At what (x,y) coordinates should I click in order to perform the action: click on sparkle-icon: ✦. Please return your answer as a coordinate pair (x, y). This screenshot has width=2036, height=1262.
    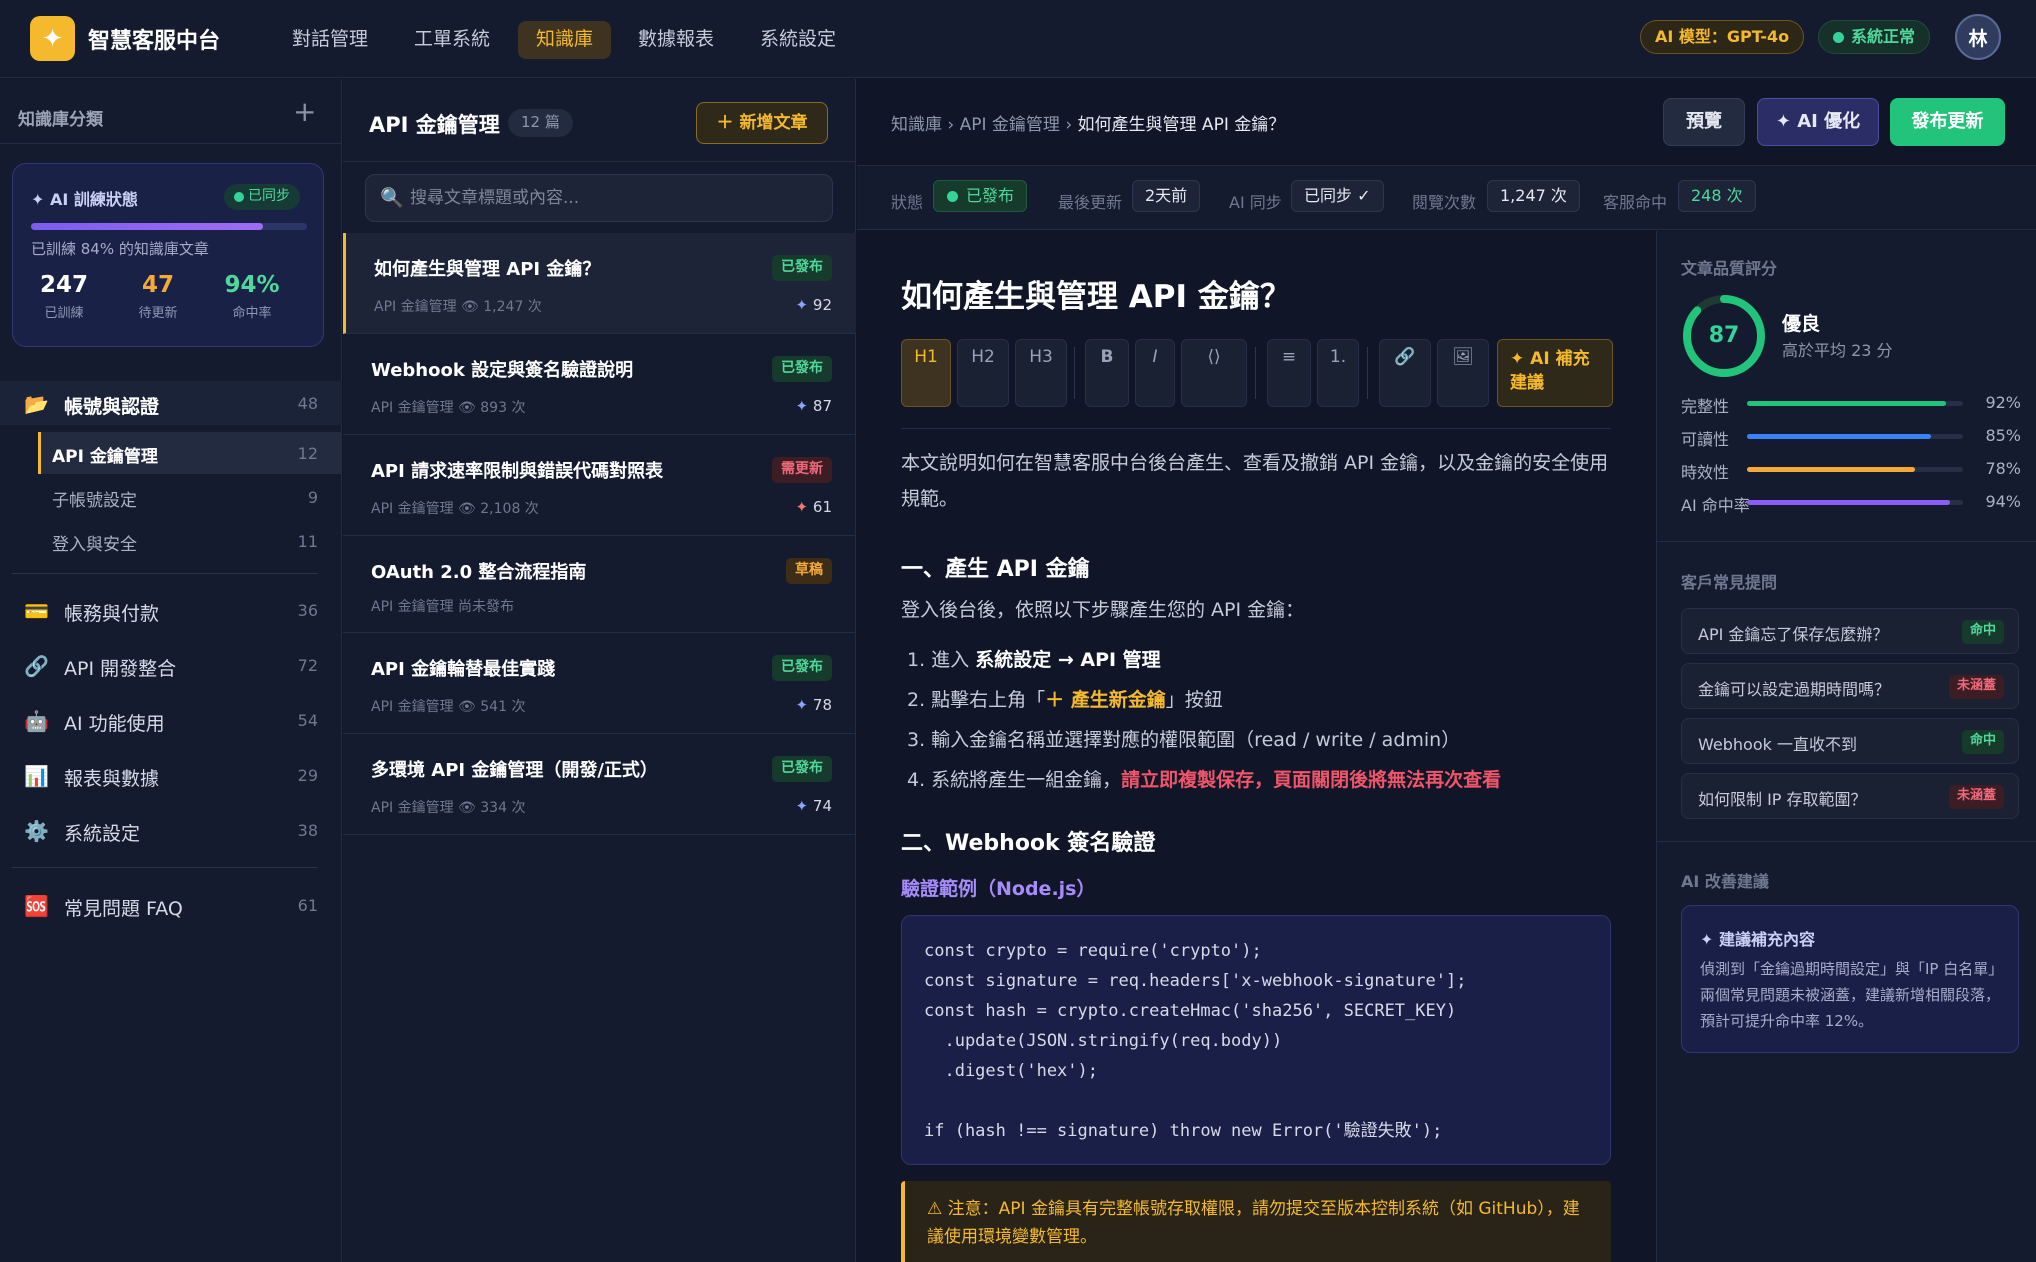
    Looking at the image, I should click on (802, 507).